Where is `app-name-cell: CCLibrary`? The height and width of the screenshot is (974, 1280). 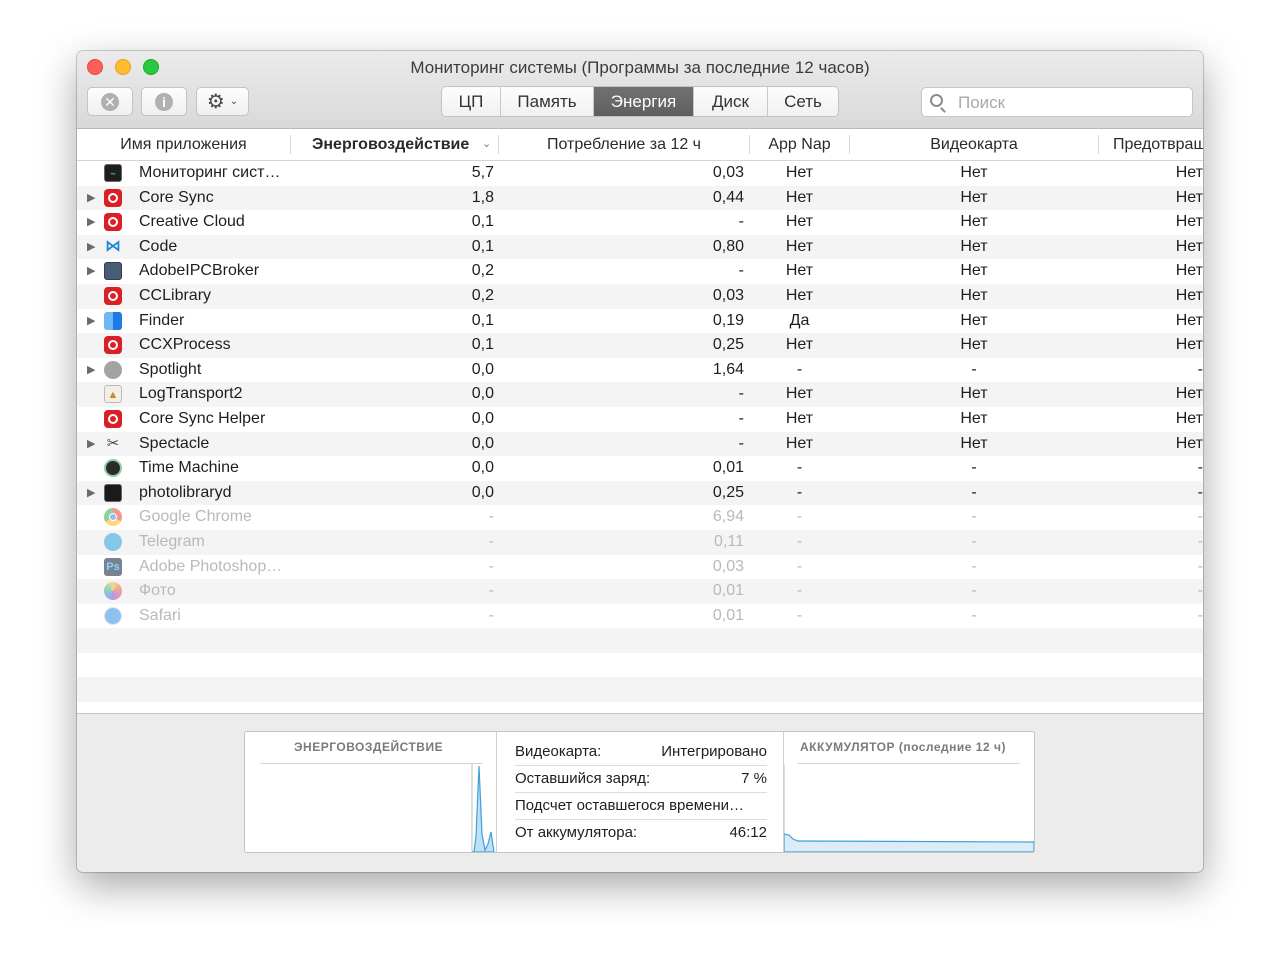 app-name-cell: CCLibrary is located at coordinates (175, 295).